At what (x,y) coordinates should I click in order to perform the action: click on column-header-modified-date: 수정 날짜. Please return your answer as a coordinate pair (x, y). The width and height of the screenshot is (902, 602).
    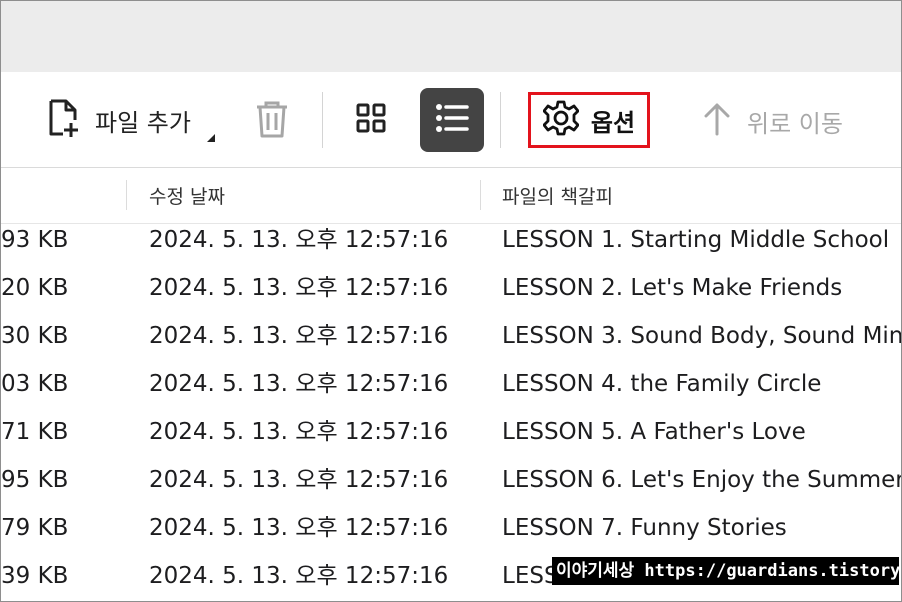
    Looking at the image, I should click on (187, 195).